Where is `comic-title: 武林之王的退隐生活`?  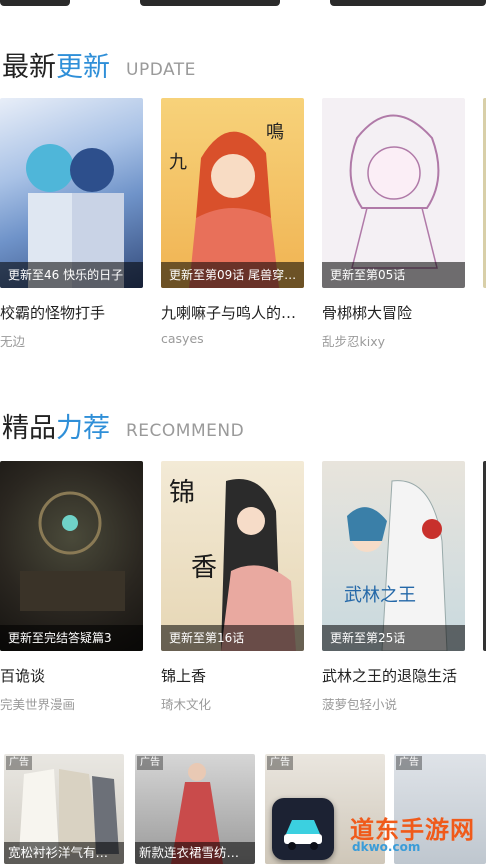 comic-title: 武林之王的退隐生活 is located at coordinates (393, 675).